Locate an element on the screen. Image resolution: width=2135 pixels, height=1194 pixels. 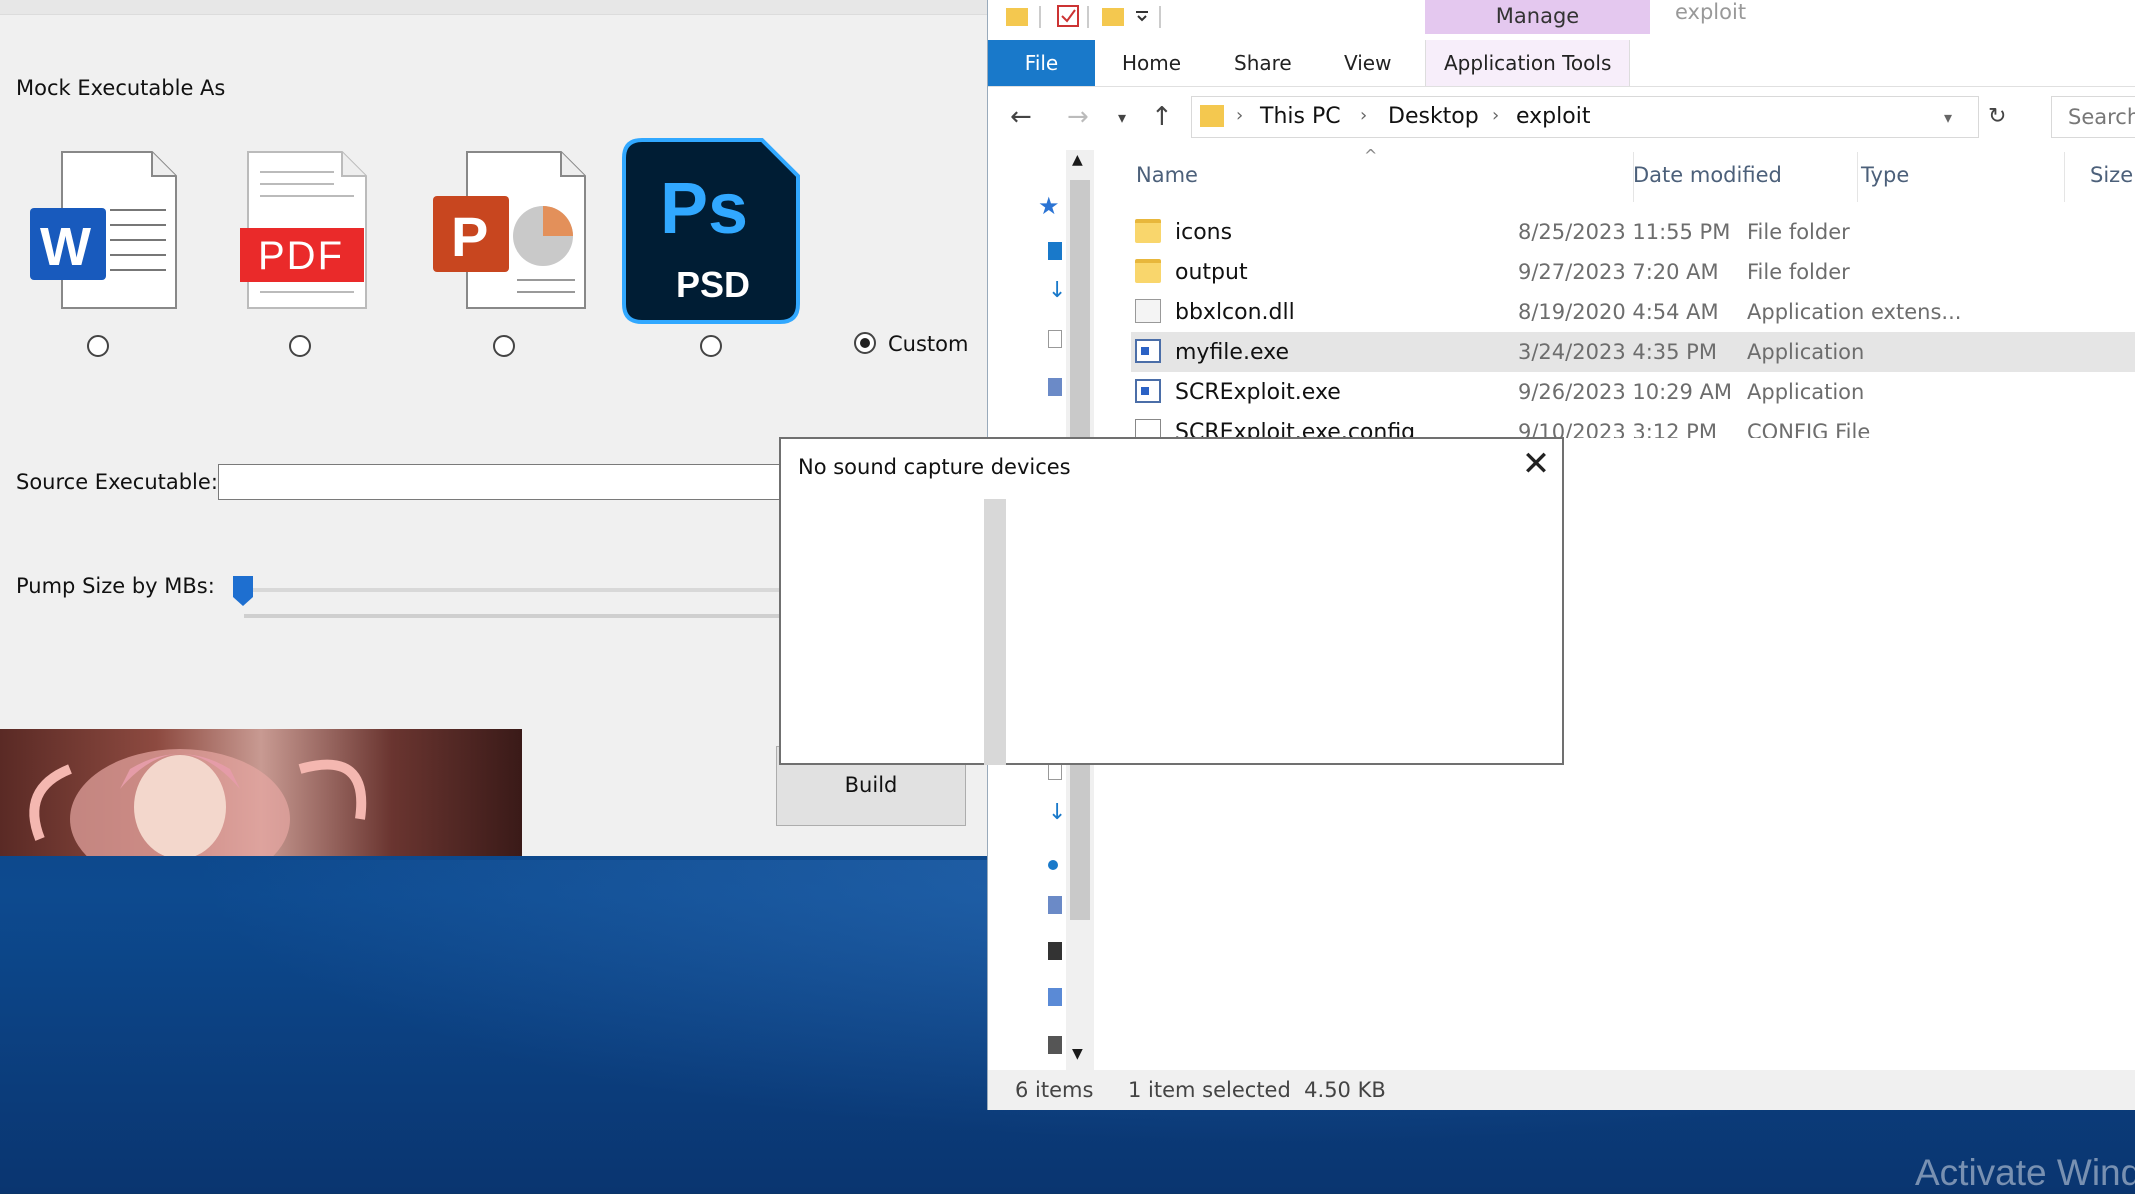
file-date: 9/26/2023 10:29 AM is located at coordinates (1625, 392).